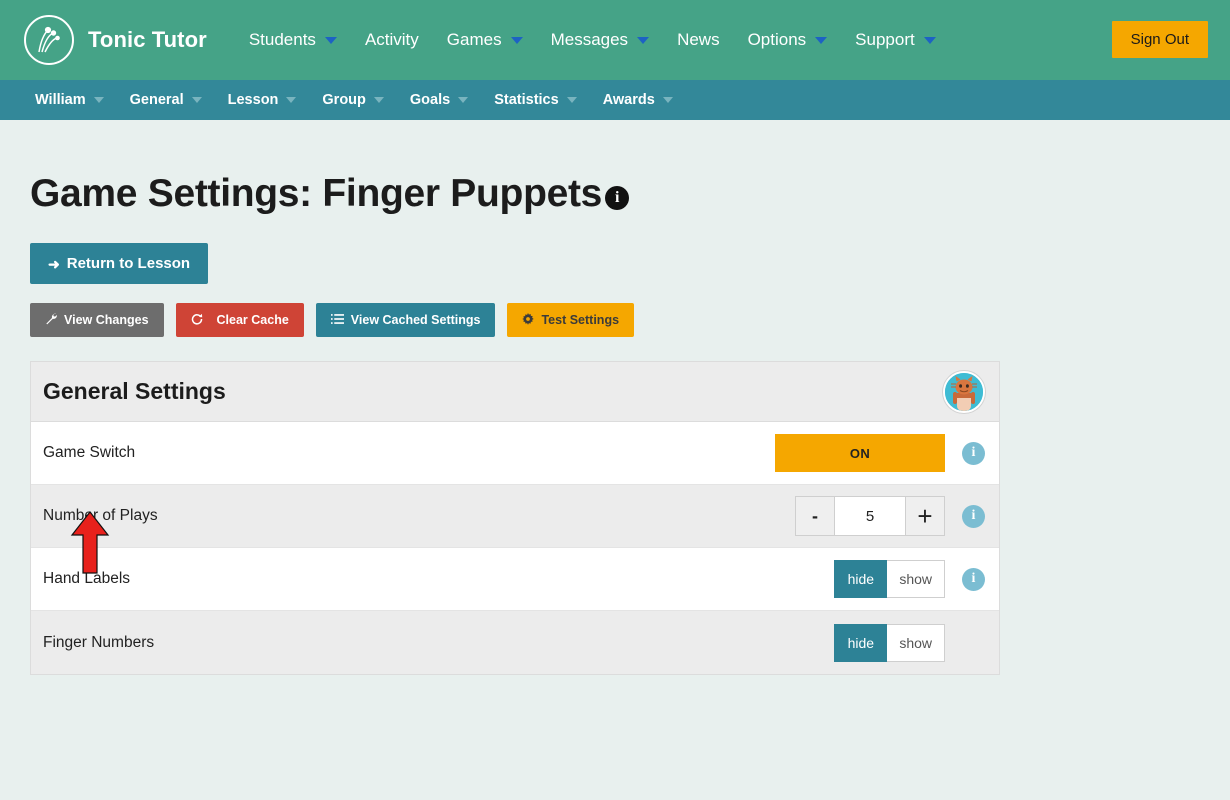 Image resolution: width=1230 pixels, height=800 pixels. What do you see at coordinates (106, 320) in the screenshot?
I see `button-label: View Changes` at bounding box center [106, 320].